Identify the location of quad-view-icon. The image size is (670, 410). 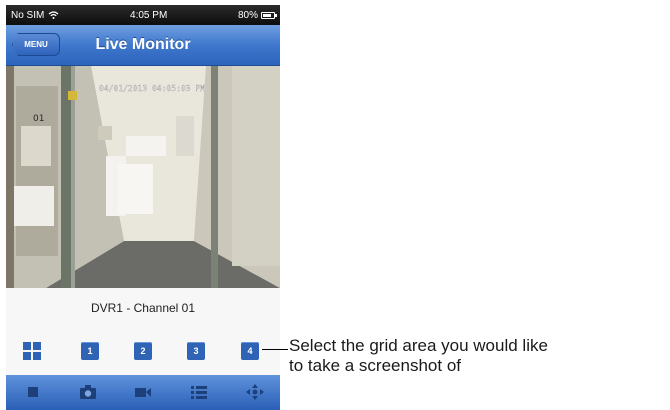
(32, 351).